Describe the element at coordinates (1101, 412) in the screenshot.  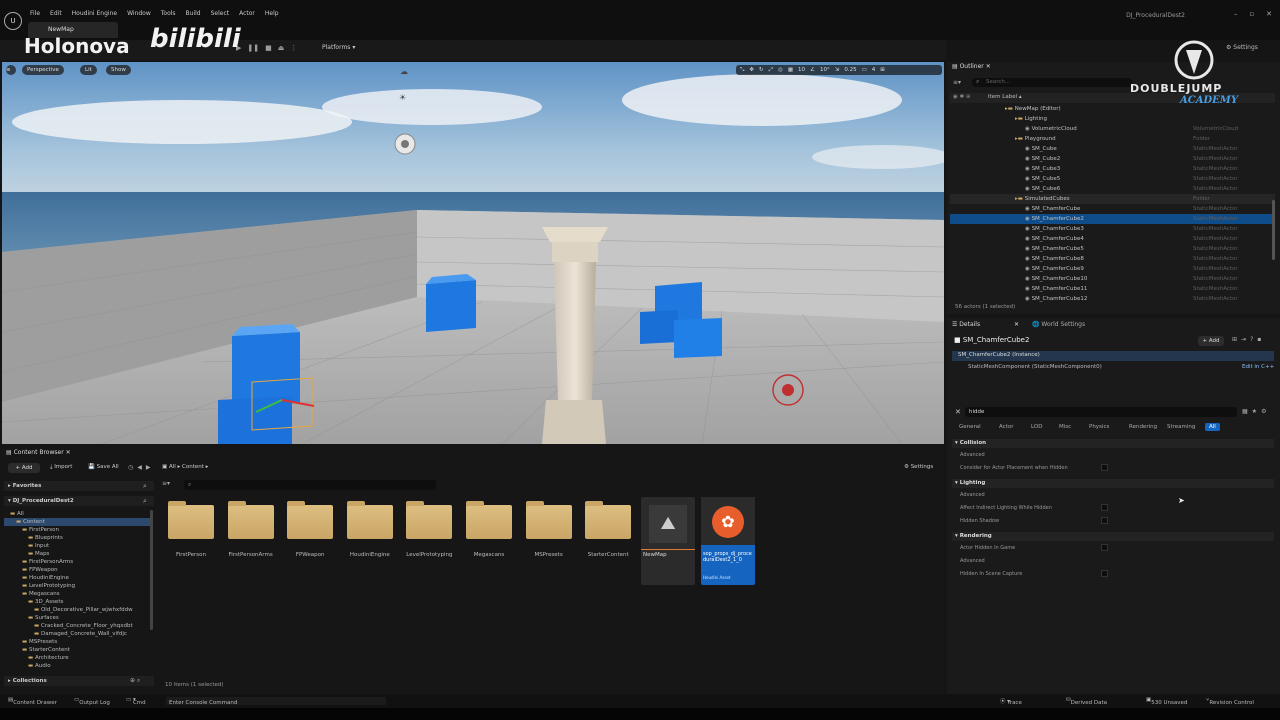
I see `details-search-input: hidde` at that location.